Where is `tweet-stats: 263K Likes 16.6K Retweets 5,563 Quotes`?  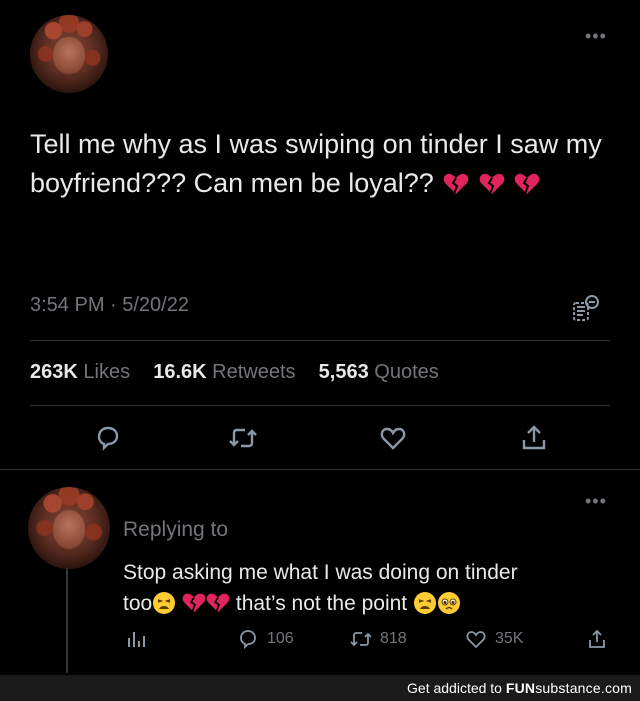 tweet-stats: 263K Likes 16.6K Retweets 5,563 Quotes is located at coordinates (234, 372).